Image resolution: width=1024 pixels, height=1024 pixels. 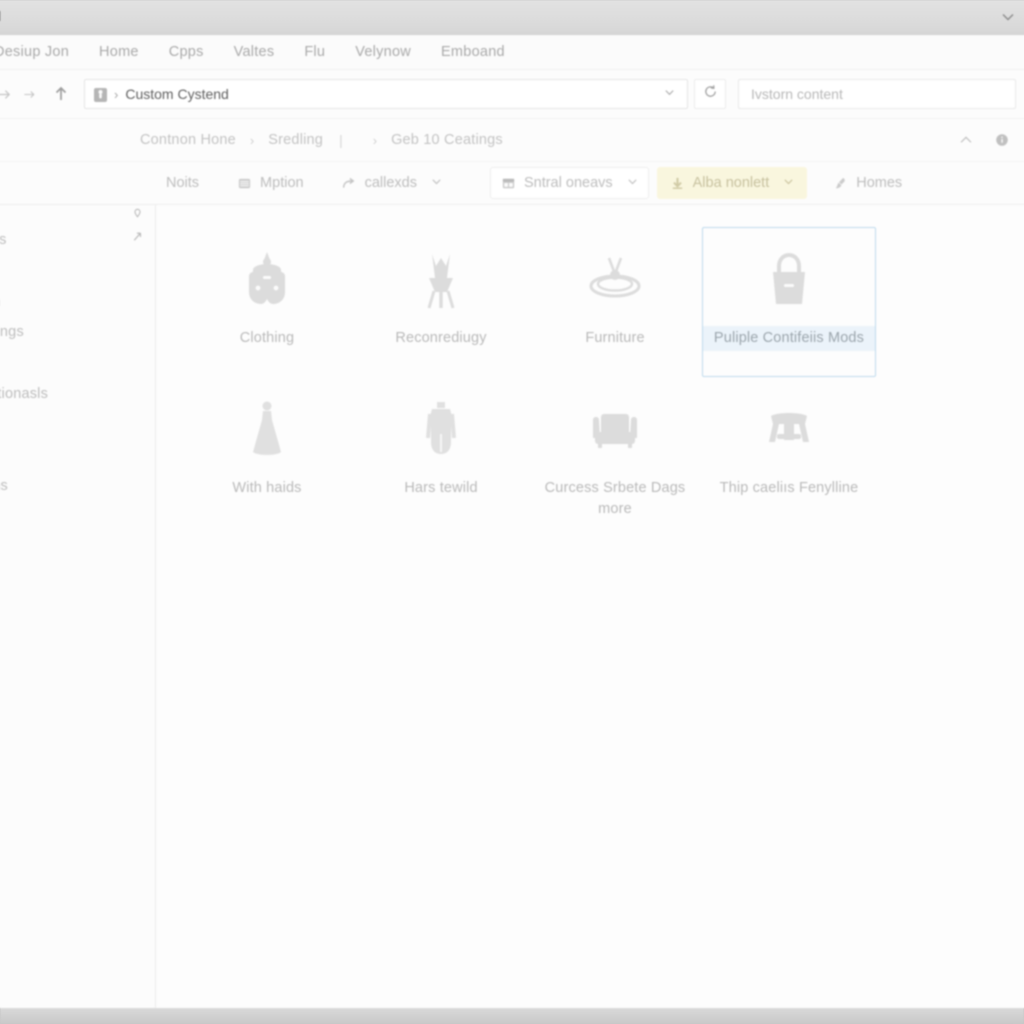 I want to click on grid-tile-curcess-srbete-dags-more: Curcess Srbete Dags more, so click(x=615, y=452).